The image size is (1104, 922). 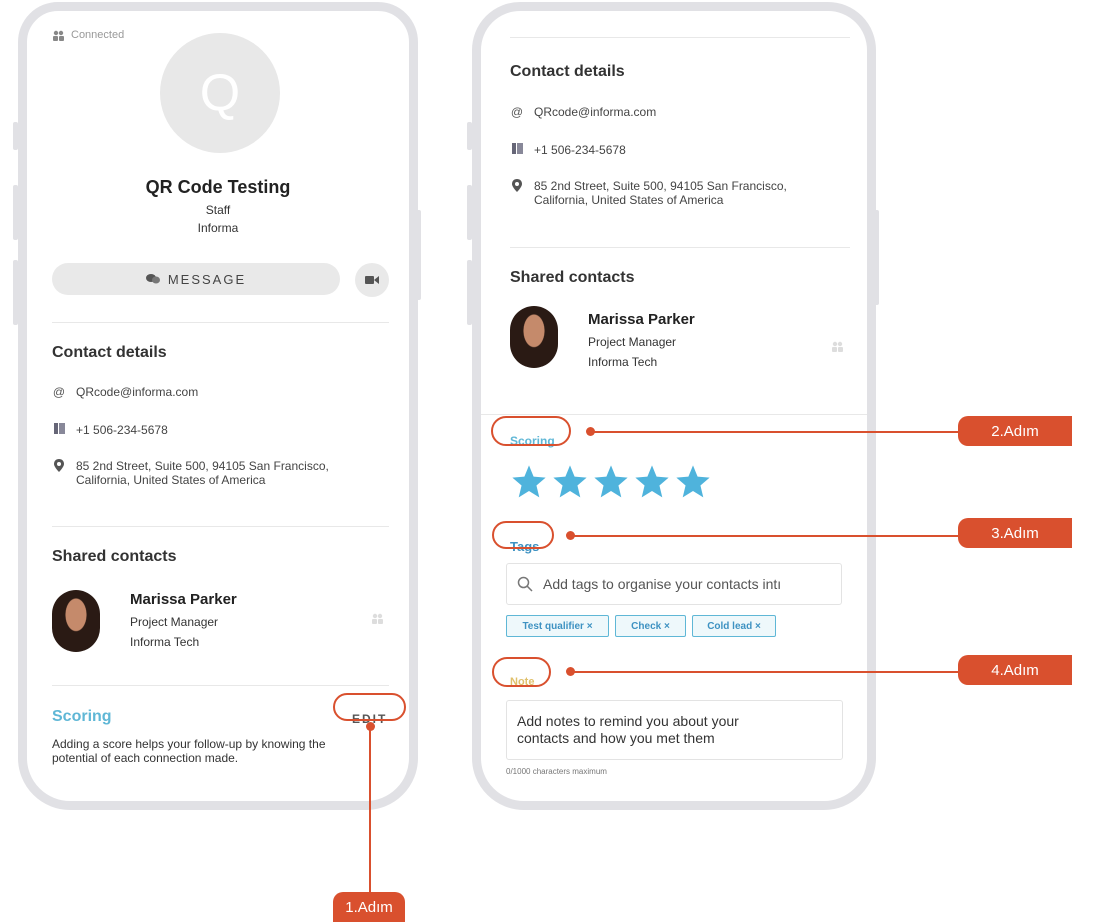 What do you see at coordinates (152, 279) in the screenshot?
I see `chat-icon` at bounding box center [152, 279].